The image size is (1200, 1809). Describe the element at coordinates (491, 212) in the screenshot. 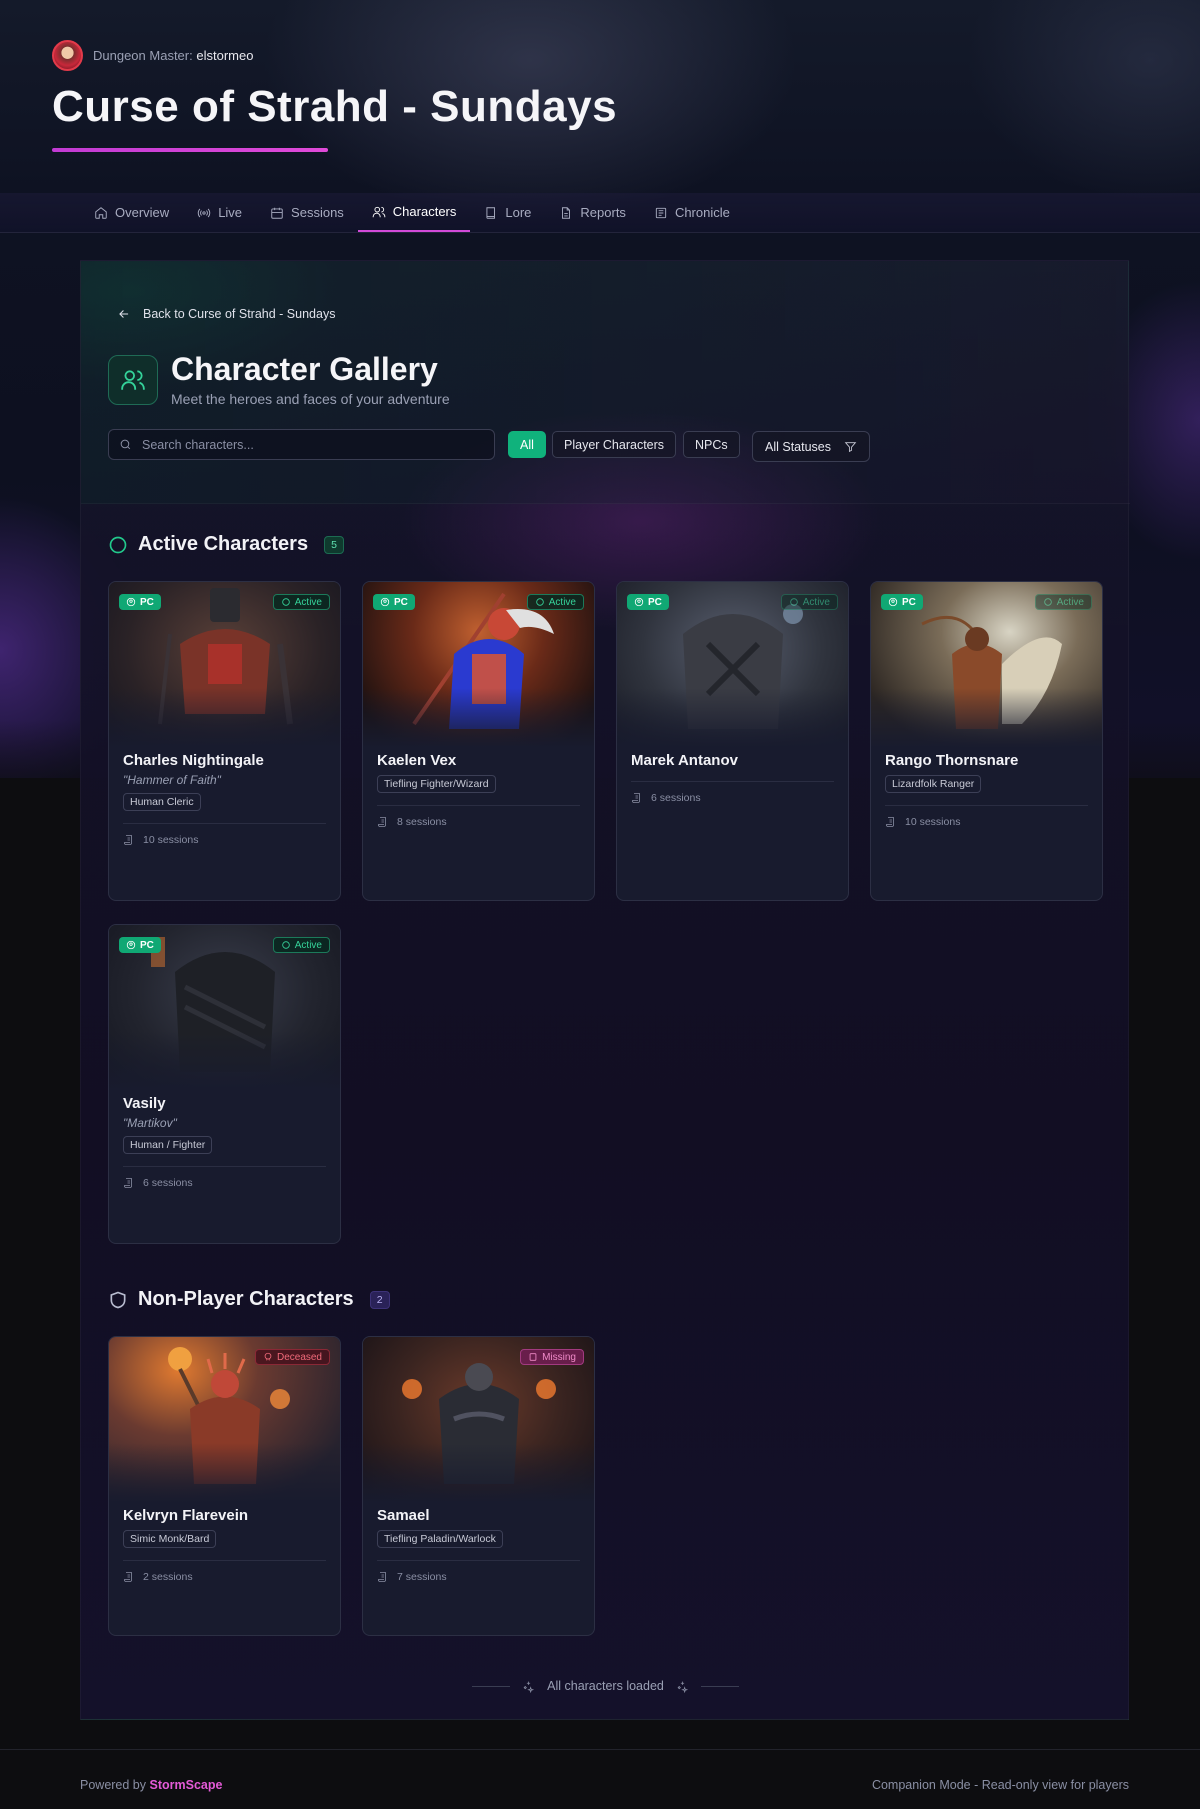

I see `book-icon` at that location.